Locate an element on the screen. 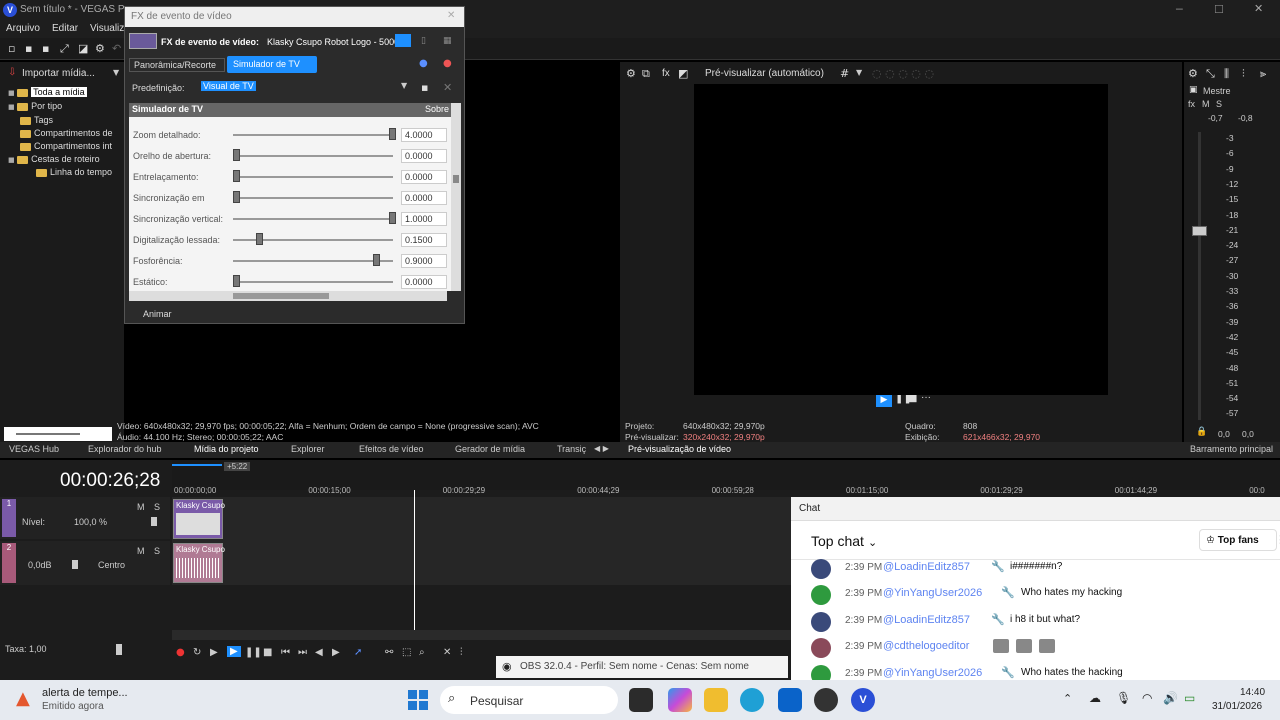  top-fans-button: ♔ Top fans is located at coordinates (1238, 540).